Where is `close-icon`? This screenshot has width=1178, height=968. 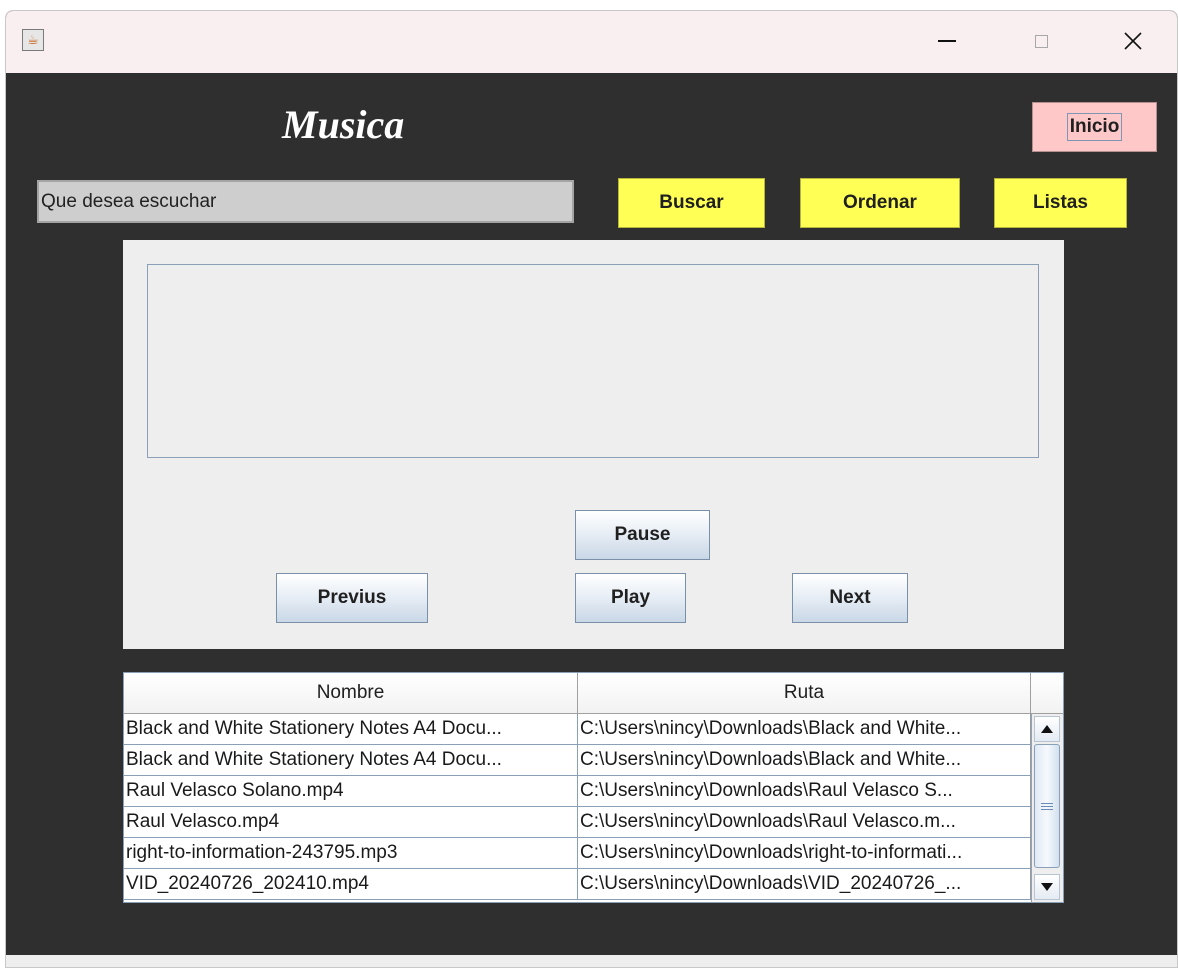
close-icon is located at coordinates (1133, 41).